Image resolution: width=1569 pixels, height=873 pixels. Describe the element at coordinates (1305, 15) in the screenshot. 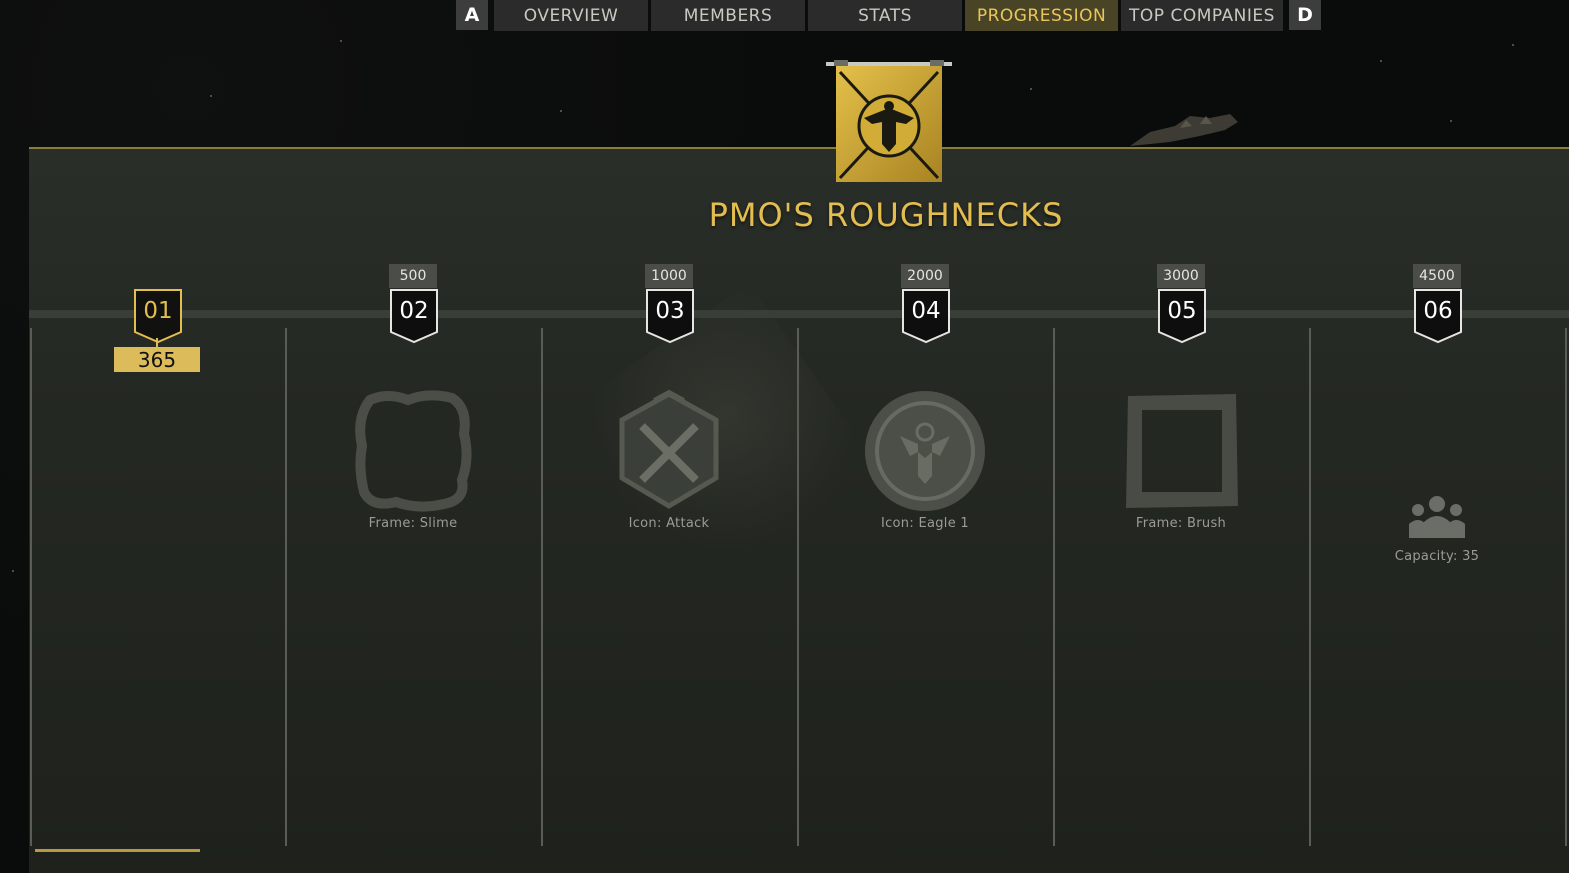

I see `next-tab-key: D` at that location.